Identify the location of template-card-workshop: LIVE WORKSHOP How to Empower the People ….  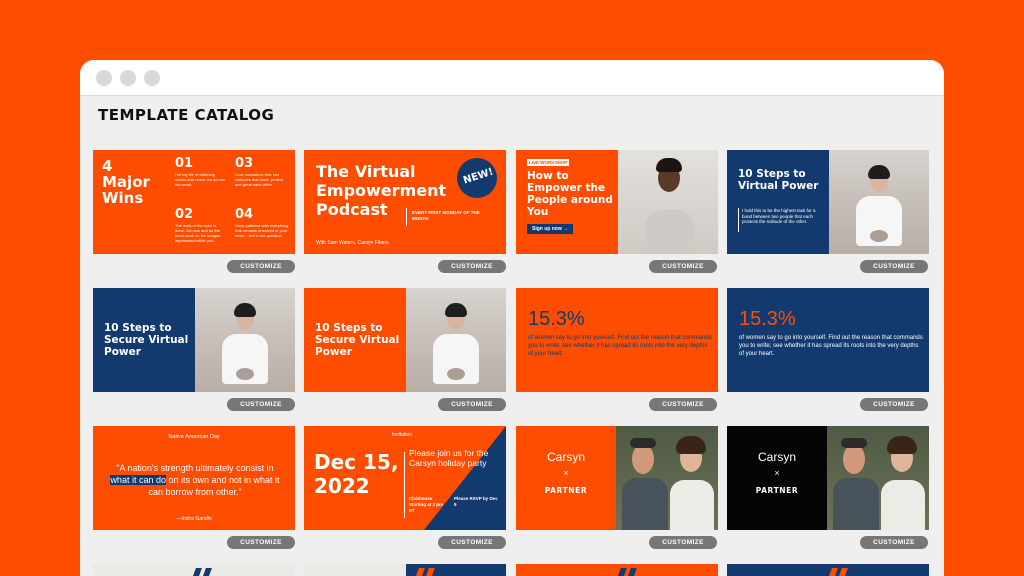
(617, 202).